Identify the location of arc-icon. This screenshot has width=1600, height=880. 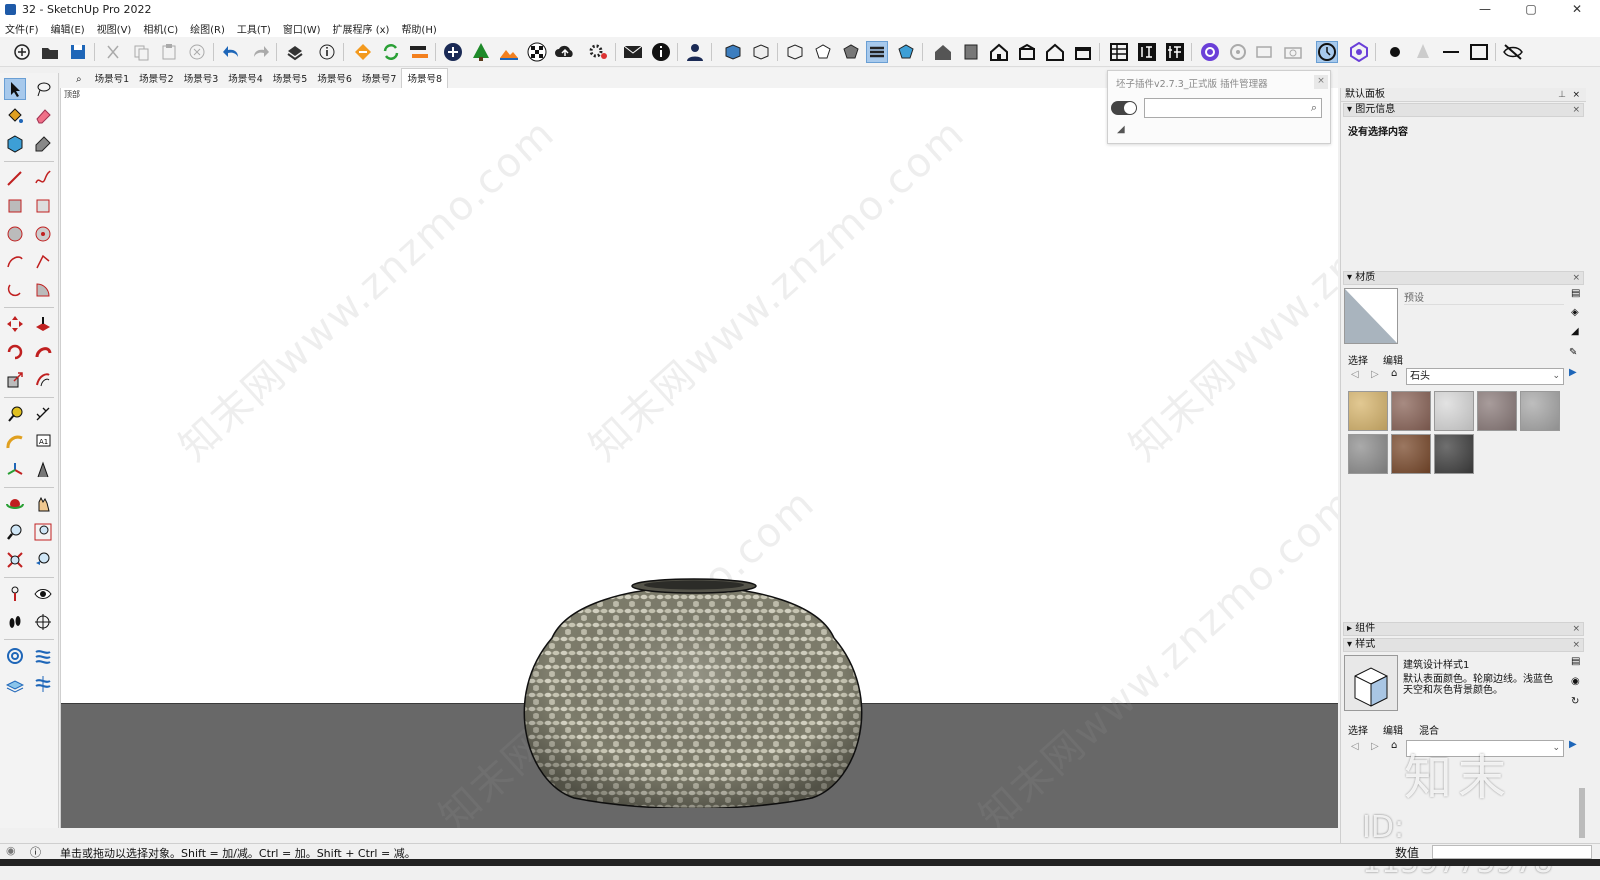
(15, 262).